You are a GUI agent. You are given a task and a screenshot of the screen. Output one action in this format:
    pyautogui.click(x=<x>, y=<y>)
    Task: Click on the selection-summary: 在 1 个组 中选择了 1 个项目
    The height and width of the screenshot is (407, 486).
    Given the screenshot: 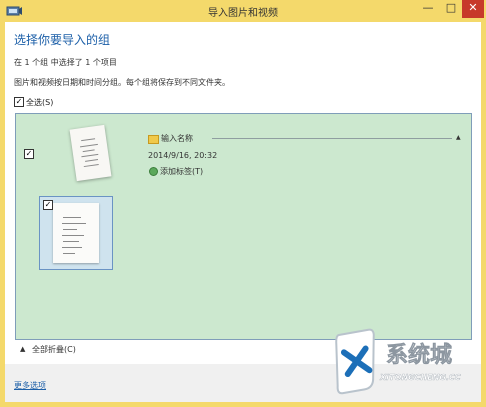 What is the action you would take?
    pyautogui.click(x=65, y=62)
    